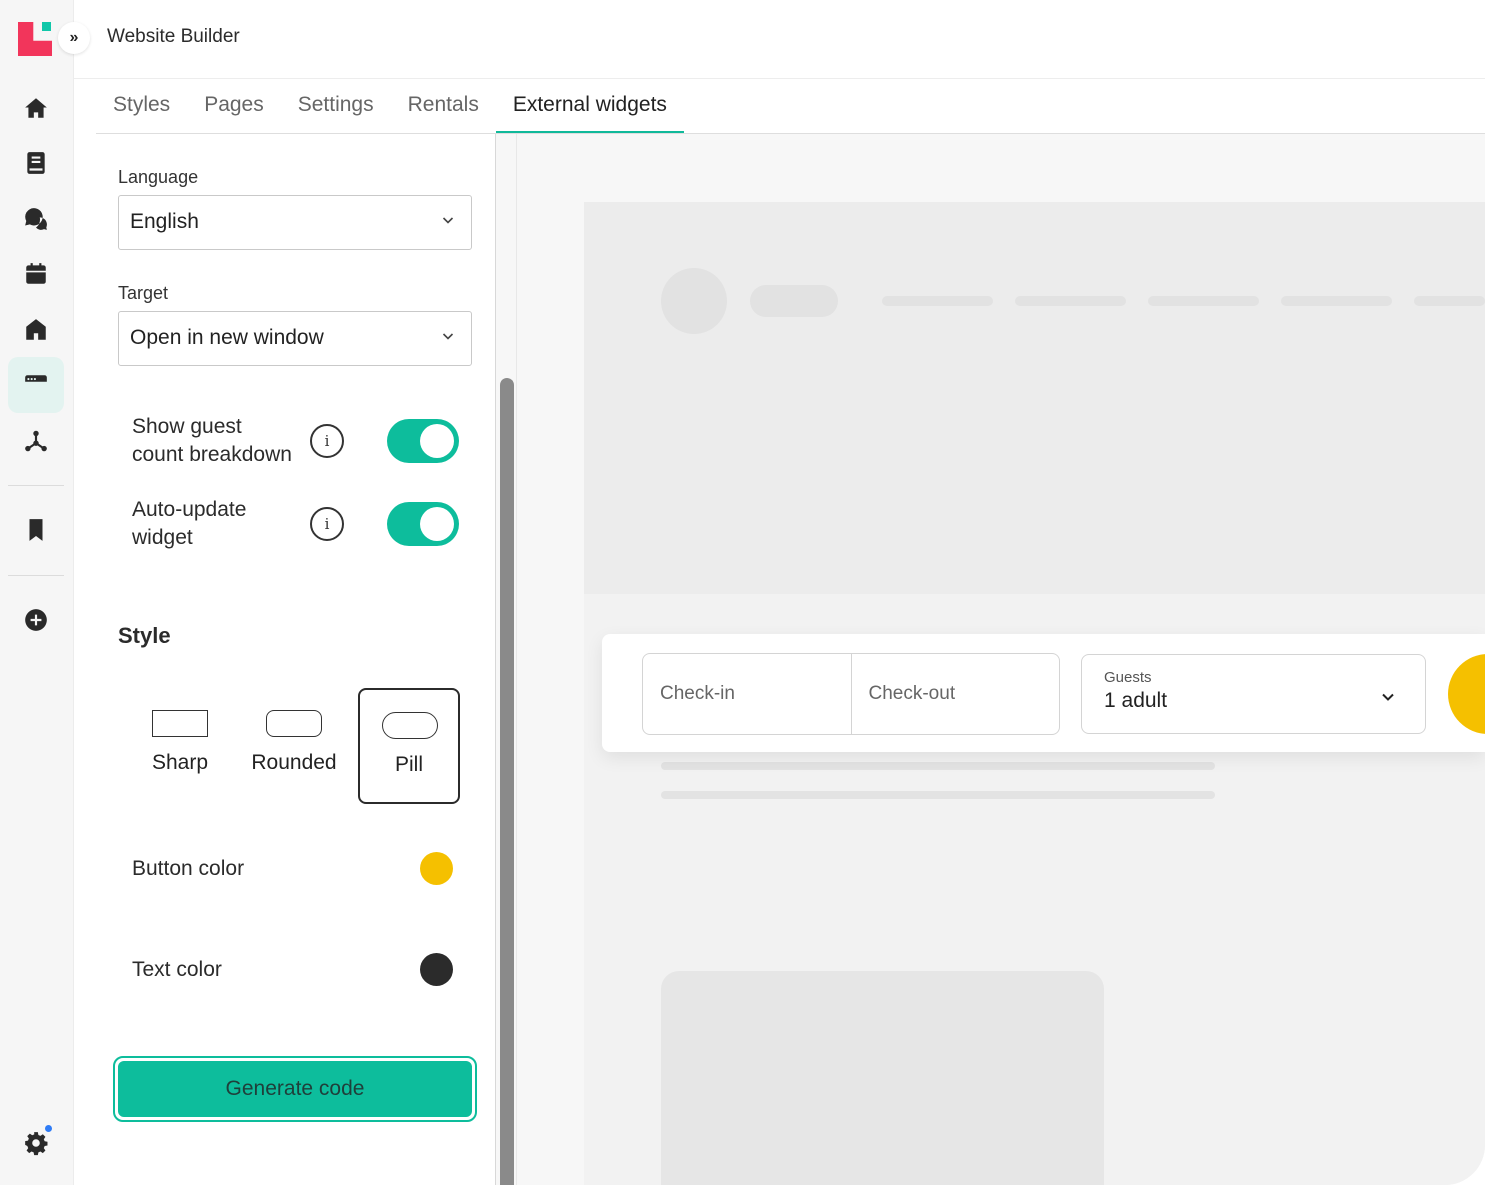 Image resolution: width=1485 pixels, height=1185 pixels. Describe the element at coordinates (694, 301) in the screenshot. I see `preview-logo-placeholder` at that location.